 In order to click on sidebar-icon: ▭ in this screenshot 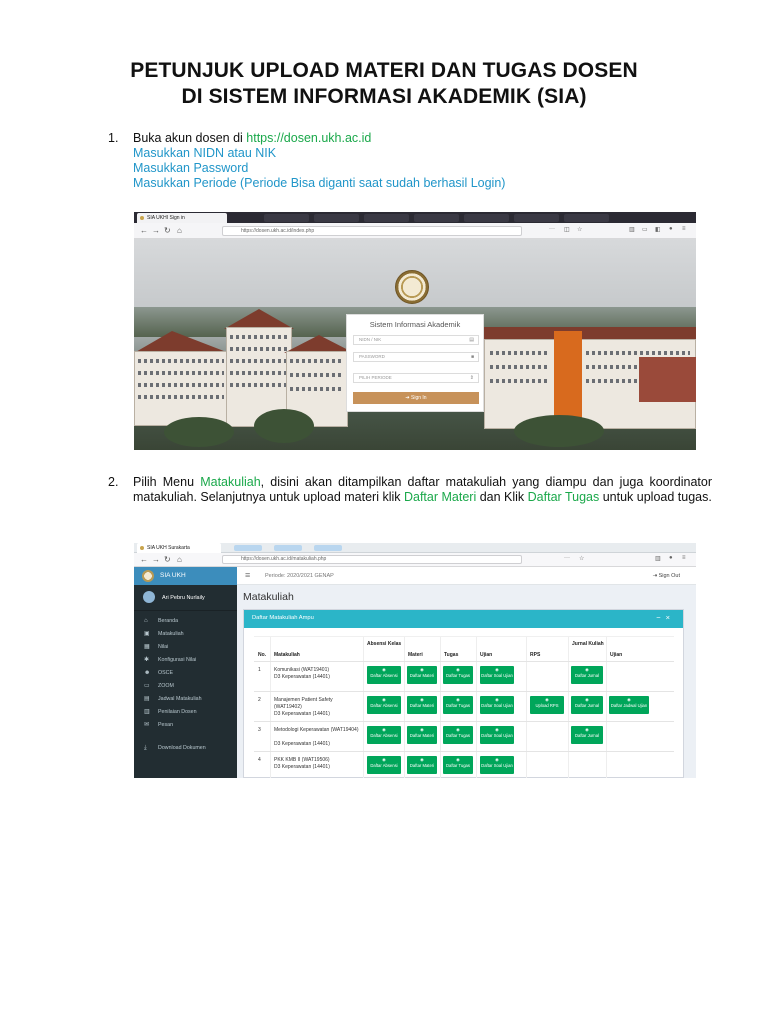, I will do `click(645, 229)`.